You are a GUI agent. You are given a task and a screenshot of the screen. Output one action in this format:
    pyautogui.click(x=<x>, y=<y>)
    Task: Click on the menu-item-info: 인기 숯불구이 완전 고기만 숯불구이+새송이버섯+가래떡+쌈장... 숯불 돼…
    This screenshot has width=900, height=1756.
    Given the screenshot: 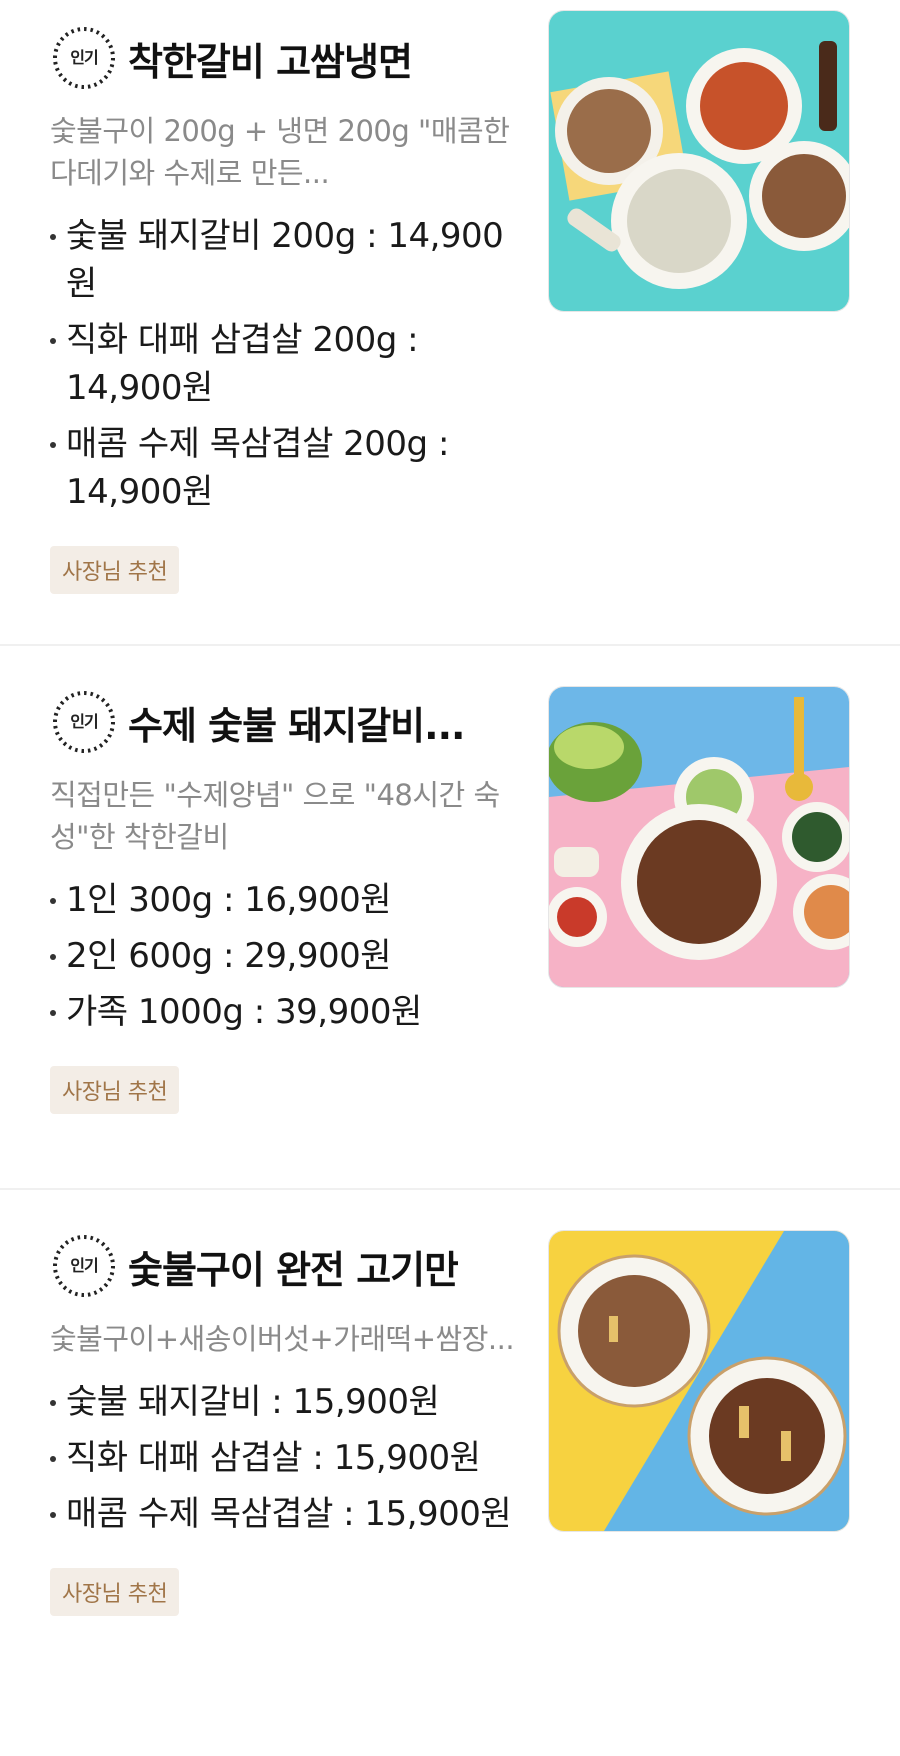 What is the action you would take?
    pyautogui.click(x=290, y=1423)
    